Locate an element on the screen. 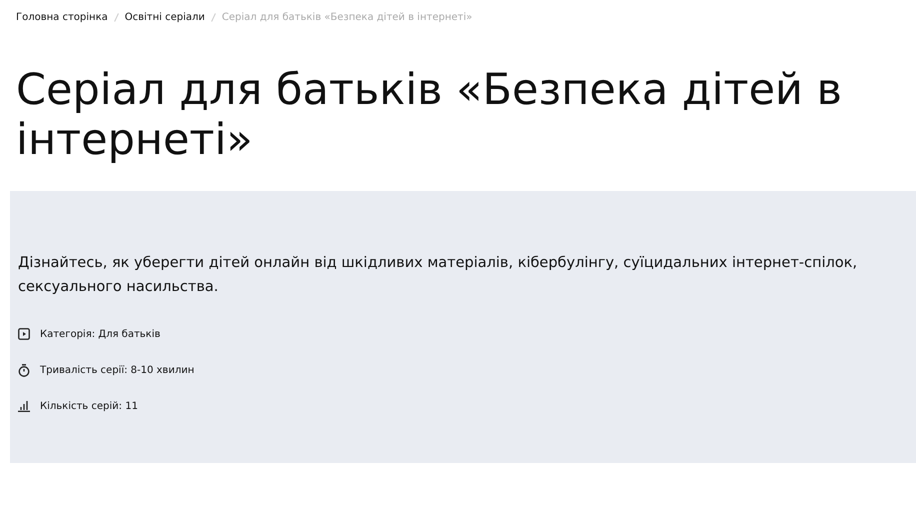  meta-text: Тривалість серії: 8-10 хвилин is located at coordinates (117, 370).